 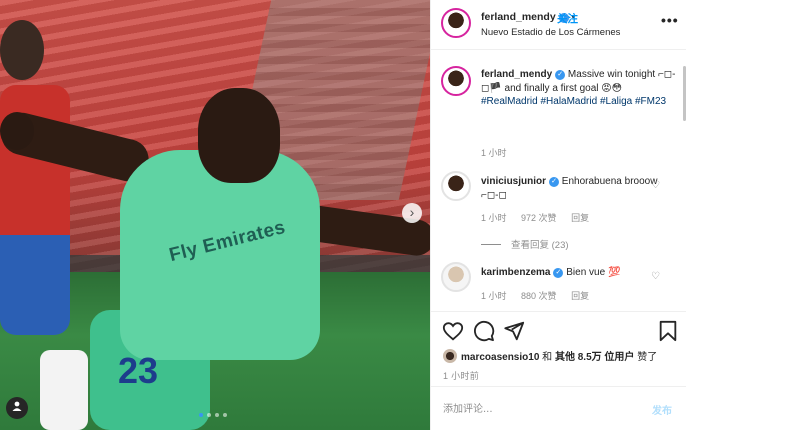 I want to click on background-player-head, so click(x=22, y=50).